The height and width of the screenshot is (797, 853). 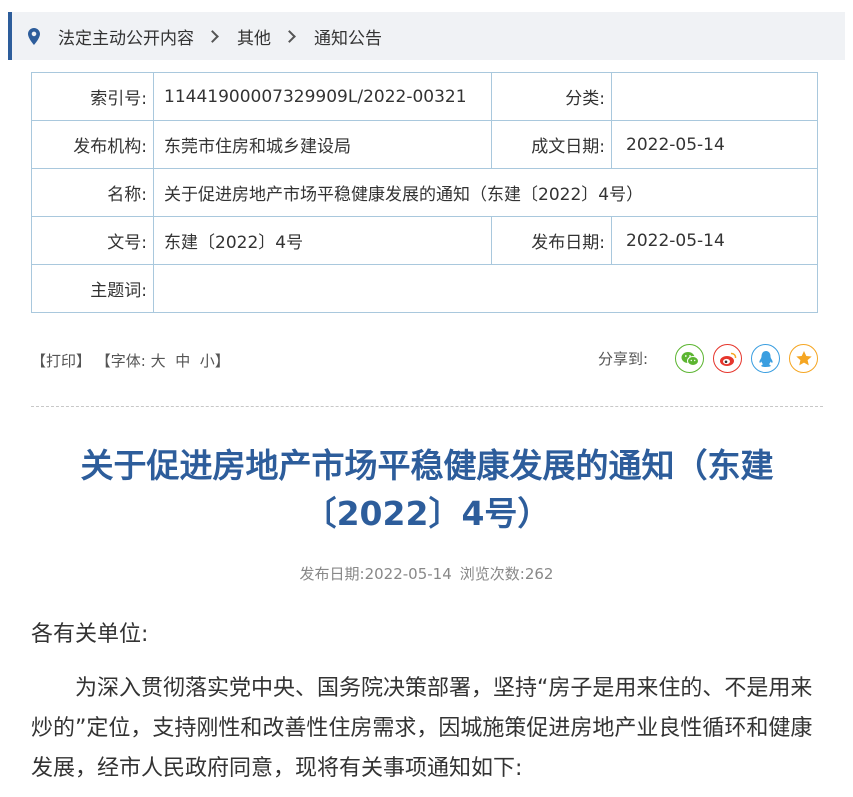 What do you see at coordinates (803, 358) in the screenshot?
I see `qzone-icon` at bounding box center [803, 358].